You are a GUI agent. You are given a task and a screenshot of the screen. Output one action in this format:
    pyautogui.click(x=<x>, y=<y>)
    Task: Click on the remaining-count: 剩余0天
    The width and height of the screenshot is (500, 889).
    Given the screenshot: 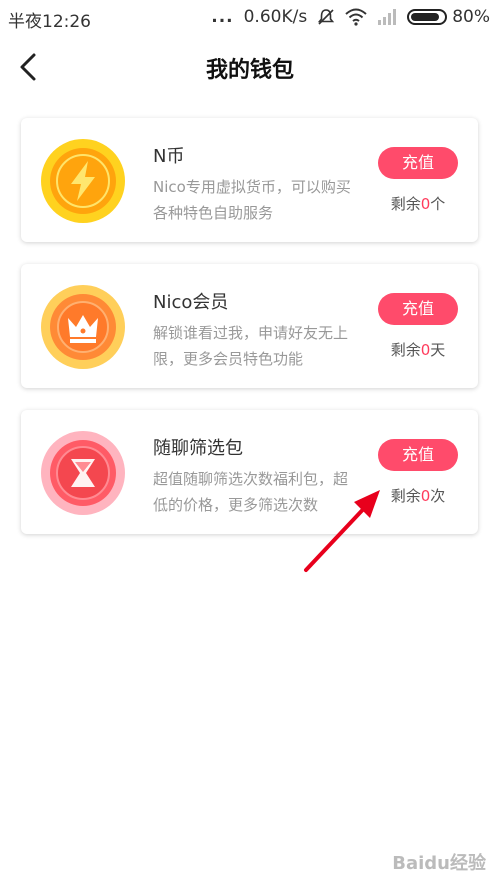 What is the action you would take?
    pyautogui.click(x=418, y=350)
    